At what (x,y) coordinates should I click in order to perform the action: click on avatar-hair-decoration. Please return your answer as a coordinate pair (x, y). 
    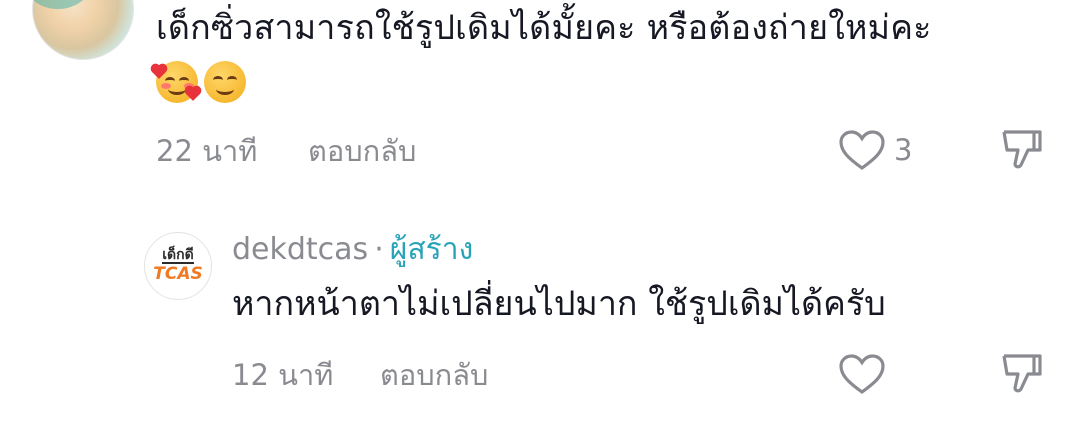
    Looking at the image, I should click on (63, 4).